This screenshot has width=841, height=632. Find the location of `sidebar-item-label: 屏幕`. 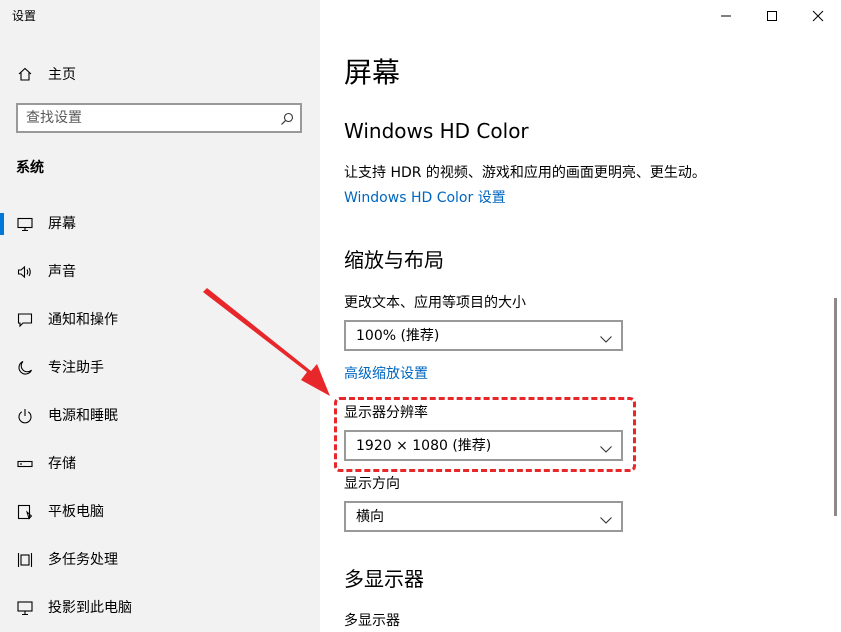

sidebar-item-label: 屏幕 is located at coordinates (62, 224).